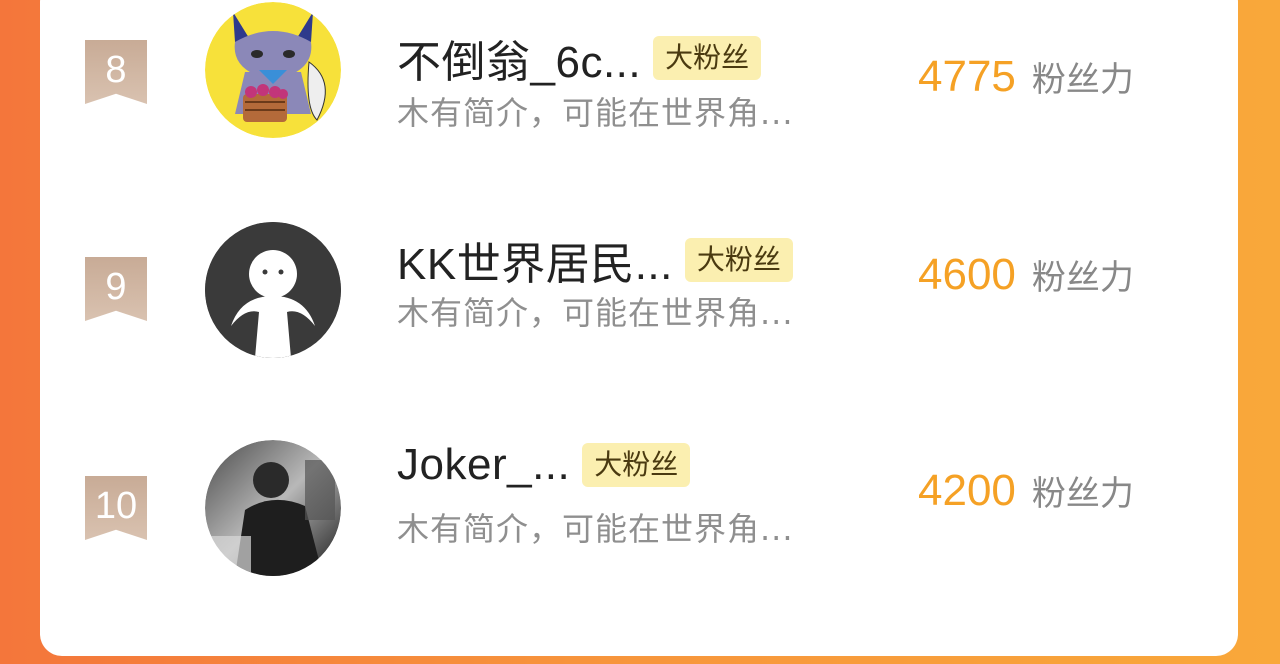 This screenshot has height=664, width=1280. What do you see at coordinates (967, 274) in the screenshot?
I see `fan-score-value: 4600` at bounding box center [967, 274].